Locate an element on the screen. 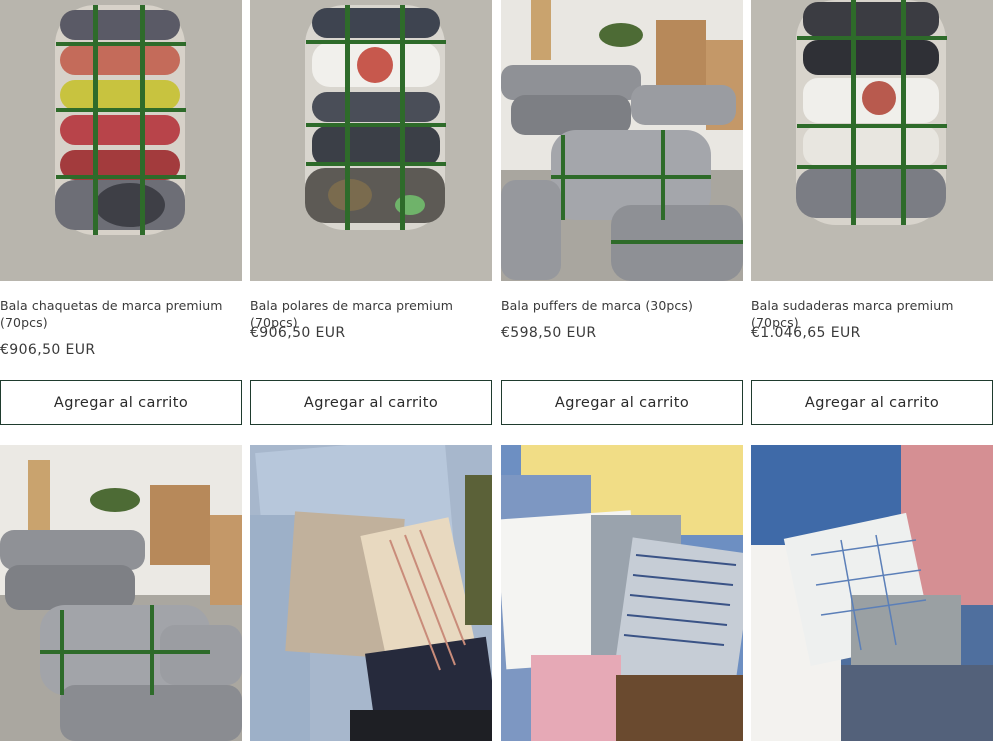 Image resolution: width=997 pixels, height=741 pixels. product-image-bale-fleece is located at coordinates (371, 140).